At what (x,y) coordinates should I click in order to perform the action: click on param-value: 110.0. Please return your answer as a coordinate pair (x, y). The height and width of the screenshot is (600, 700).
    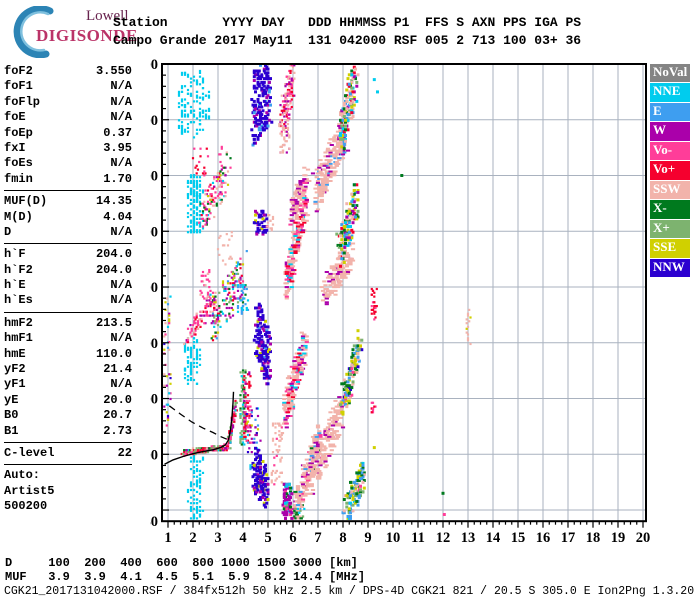
    Looking at the image, I should click on (113, 353).